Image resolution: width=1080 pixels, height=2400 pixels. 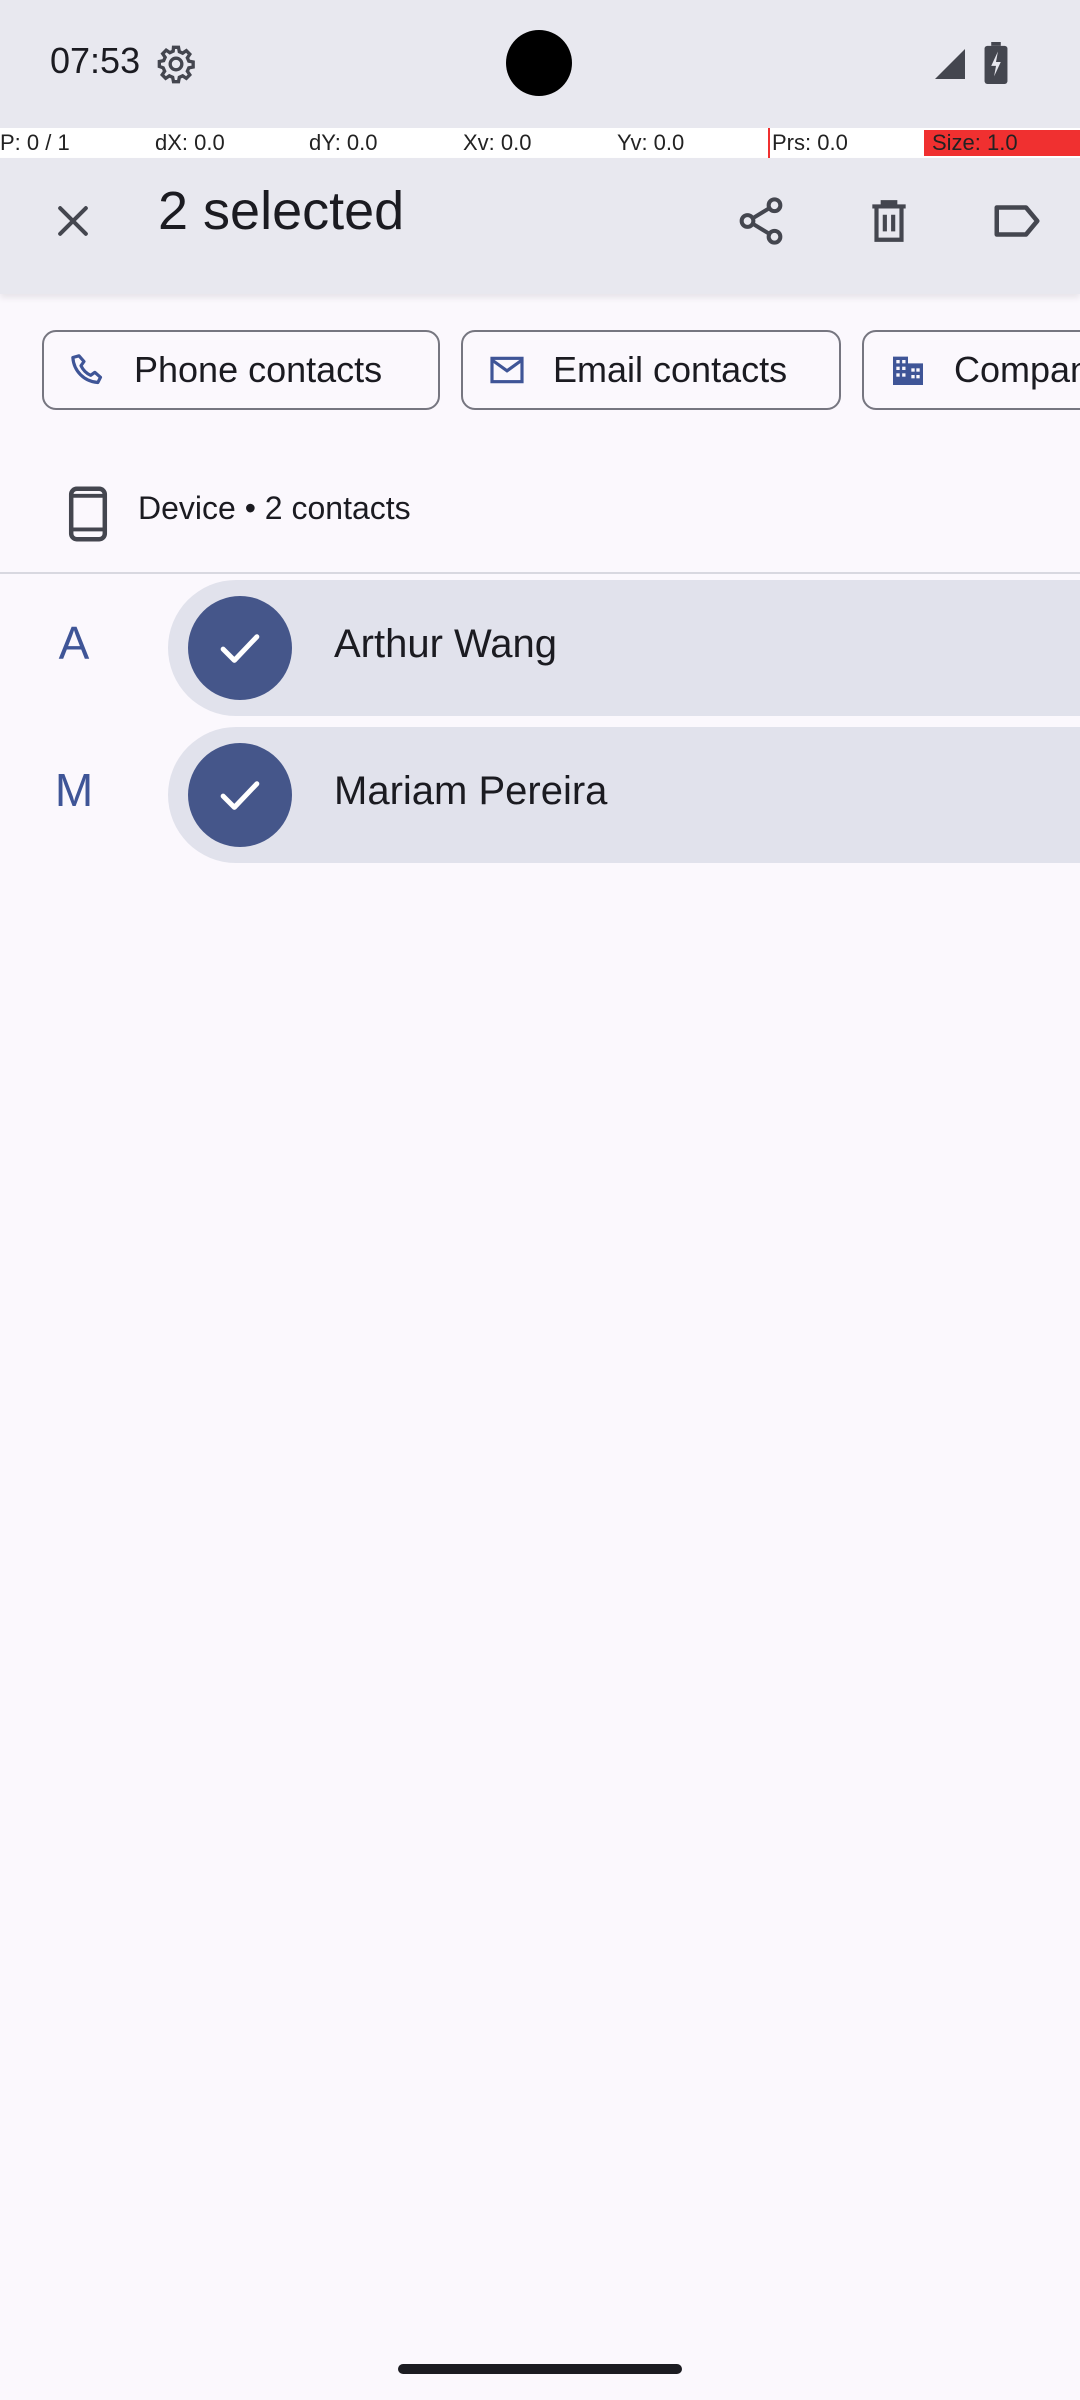 I want to click on divider, so click(x=540, y=573).